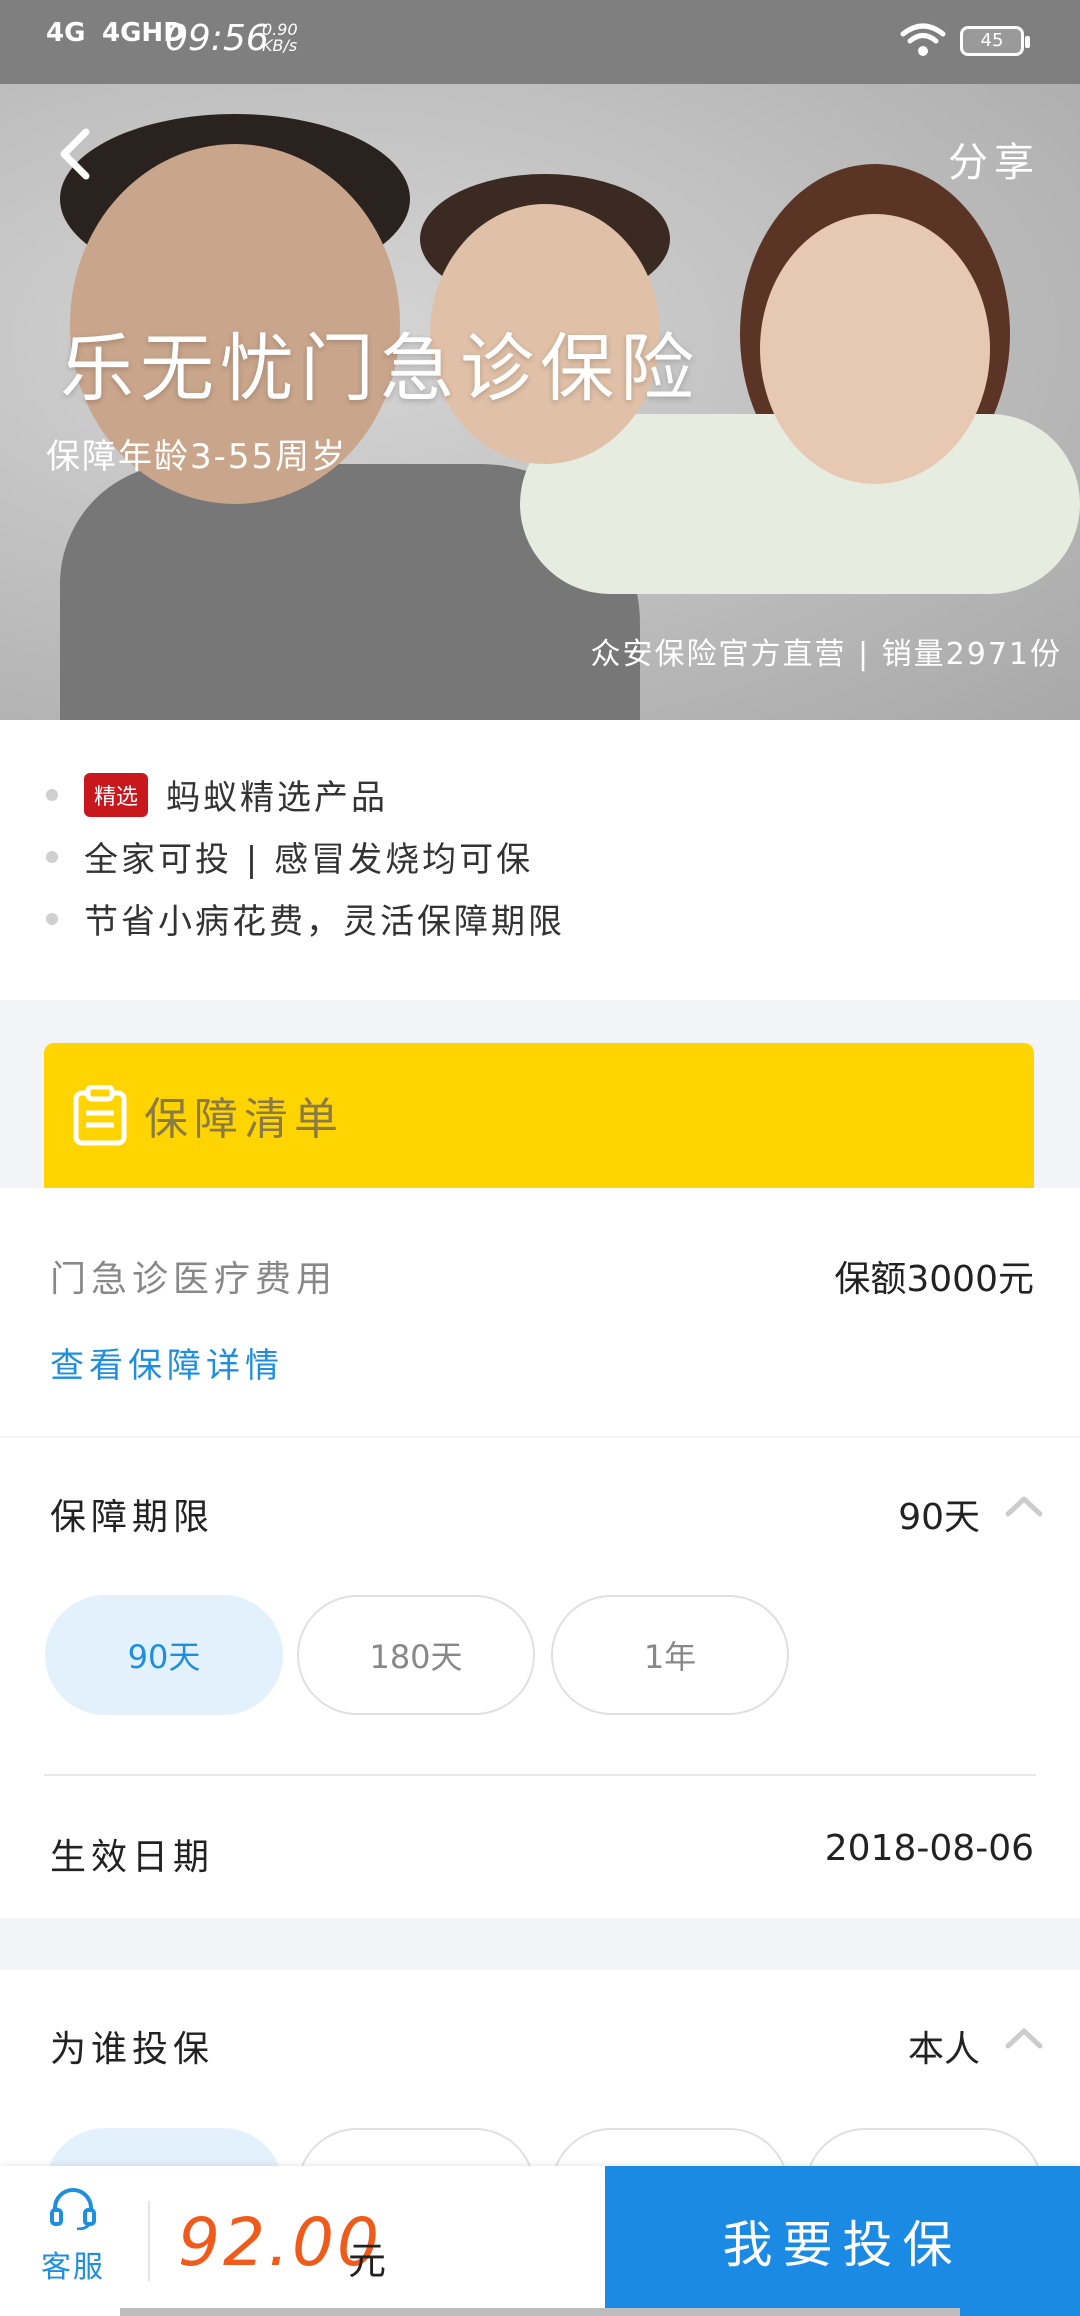  I want to click on feature-list: 精选 蚂蚁精选产品 全家可投 | 感冒发烧均可保 节省小病花费，灵活保障期限, so click(540, 860).